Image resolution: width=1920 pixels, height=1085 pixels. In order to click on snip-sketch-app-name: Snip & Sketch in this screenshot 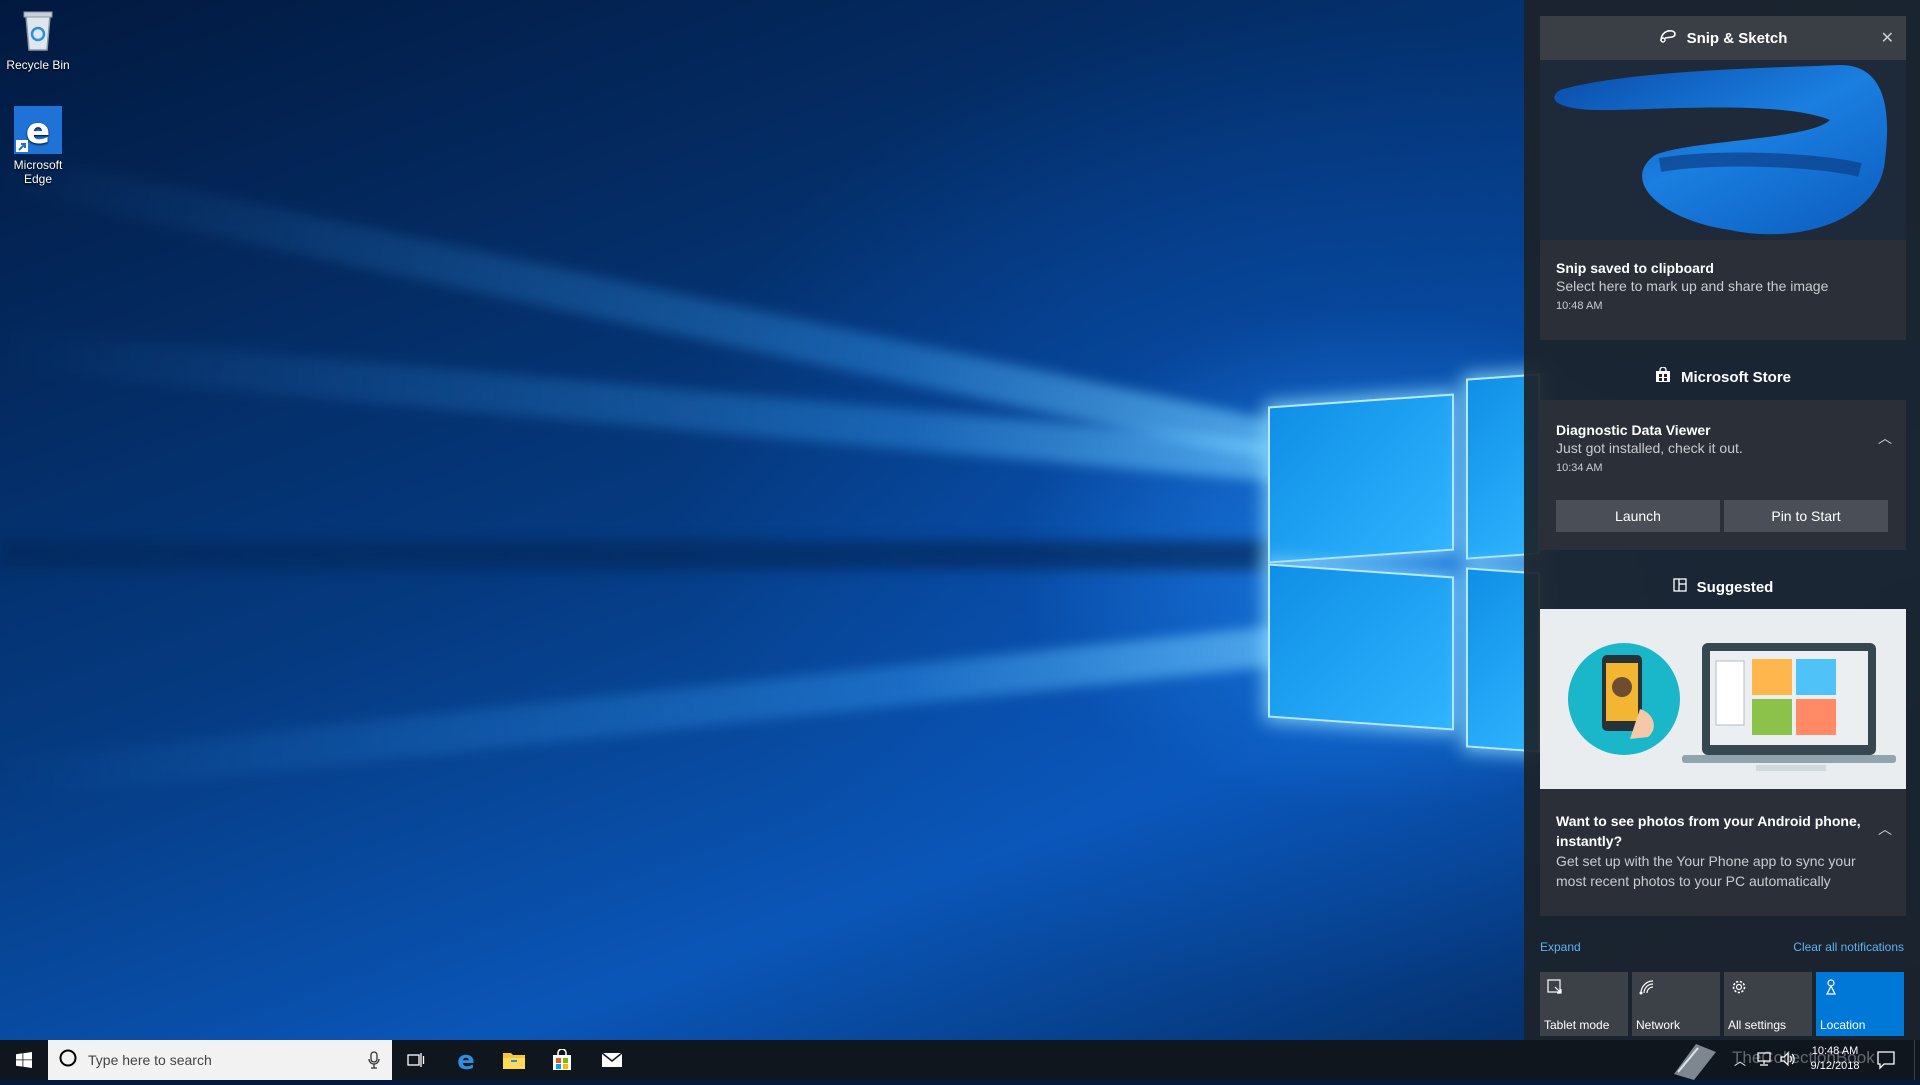, I will do `click(1737, 38)`.